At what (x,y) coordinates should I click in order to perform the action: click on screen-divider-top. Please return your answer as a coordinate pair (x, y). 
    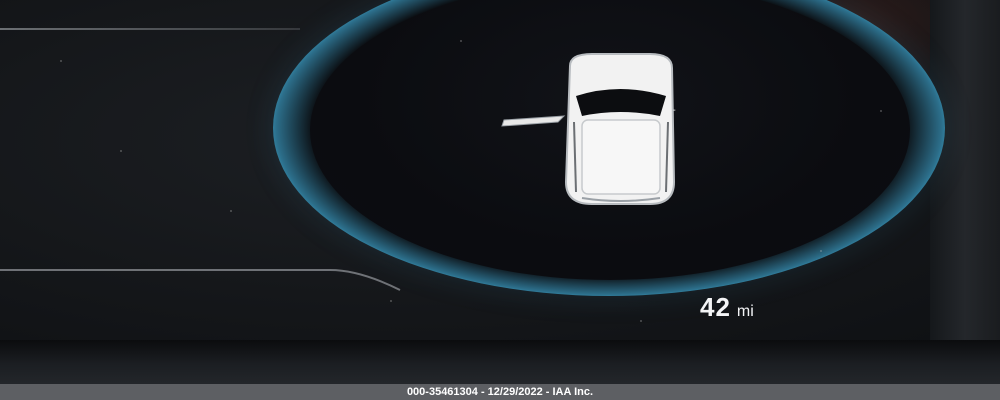
    Looking at the image, I should click on (150, 29).